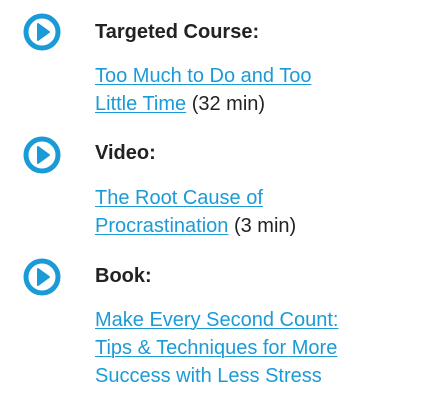  What do you see at coordinates (228, 104) in the screenshot?
I see `duration-label: (32 min)` at bounding box center [228, 104].